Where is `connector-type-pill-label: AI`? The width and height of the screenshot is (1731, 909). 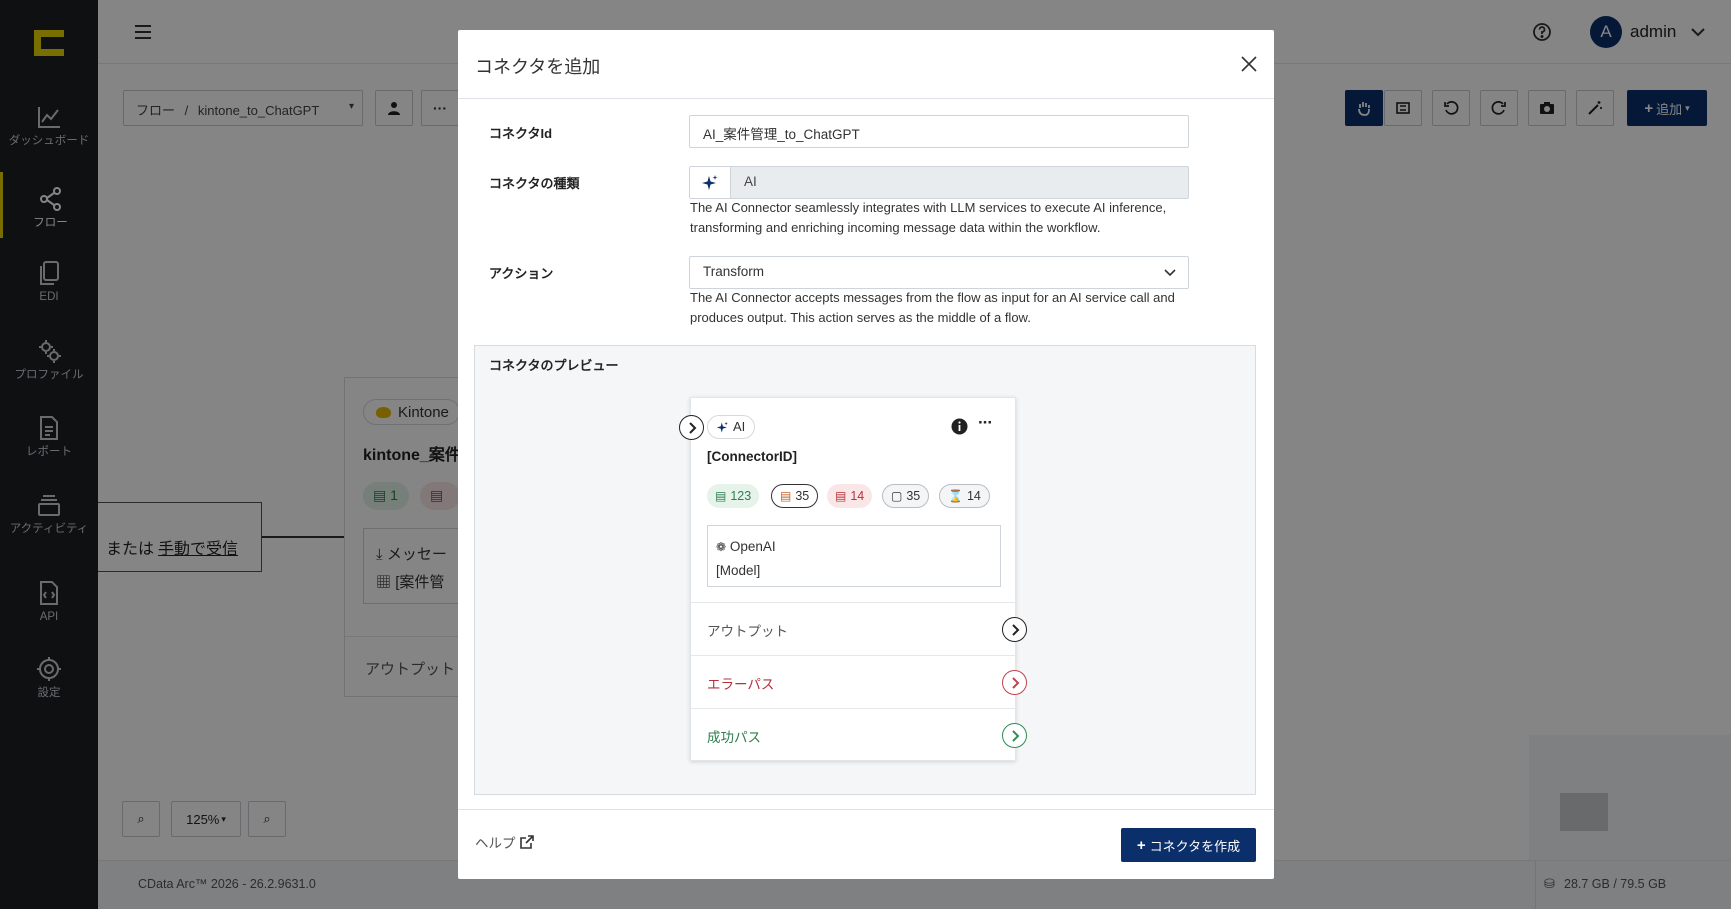
connector-type-pill-label: AI is located at coordinates (739, 426).